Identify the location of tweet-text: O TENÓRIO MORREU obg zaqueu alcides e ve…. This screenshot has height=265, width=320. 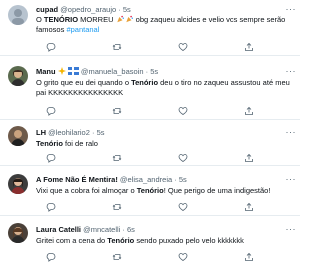
(161, 24).